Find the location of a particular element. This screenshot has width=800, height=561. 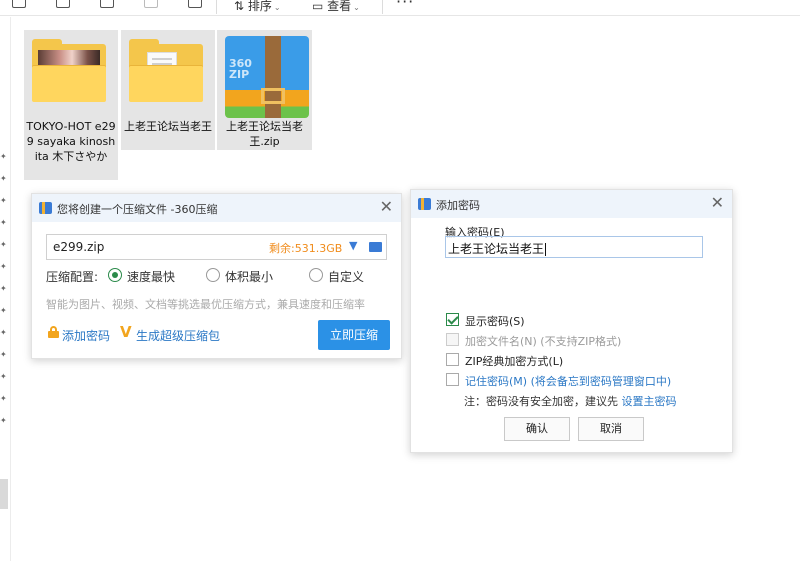

show-password-checkbox is located at coordinates (452, 319).